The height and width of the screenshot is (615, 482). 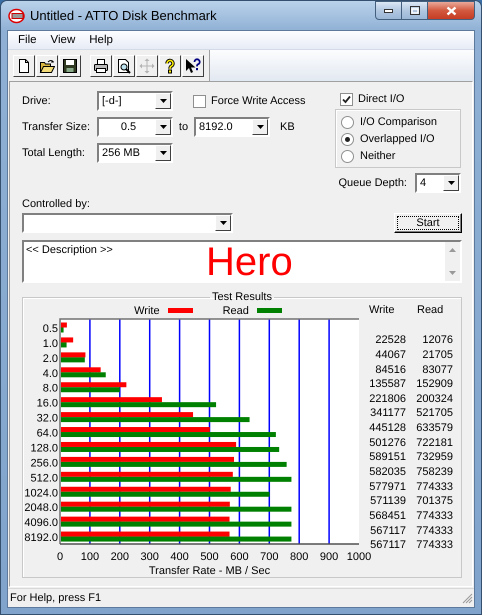 I want to click on scrollbar, so click(x=452, y=261).